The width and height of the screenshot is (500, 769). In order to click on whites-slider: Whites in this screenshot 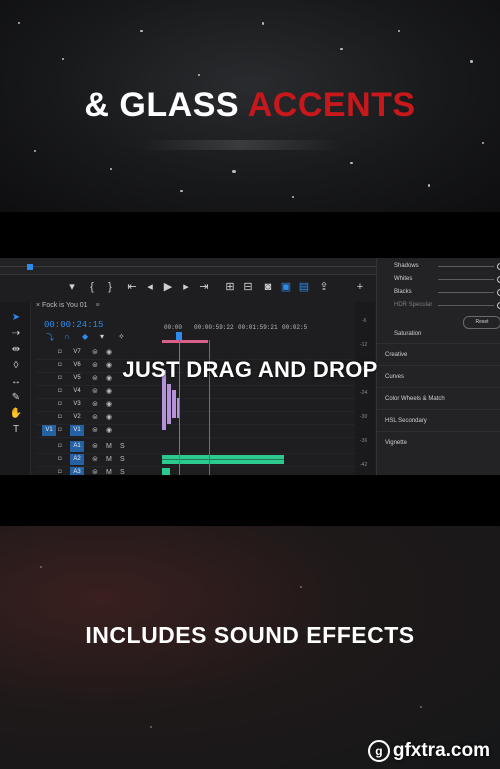, I will do `click(447, 279)`.